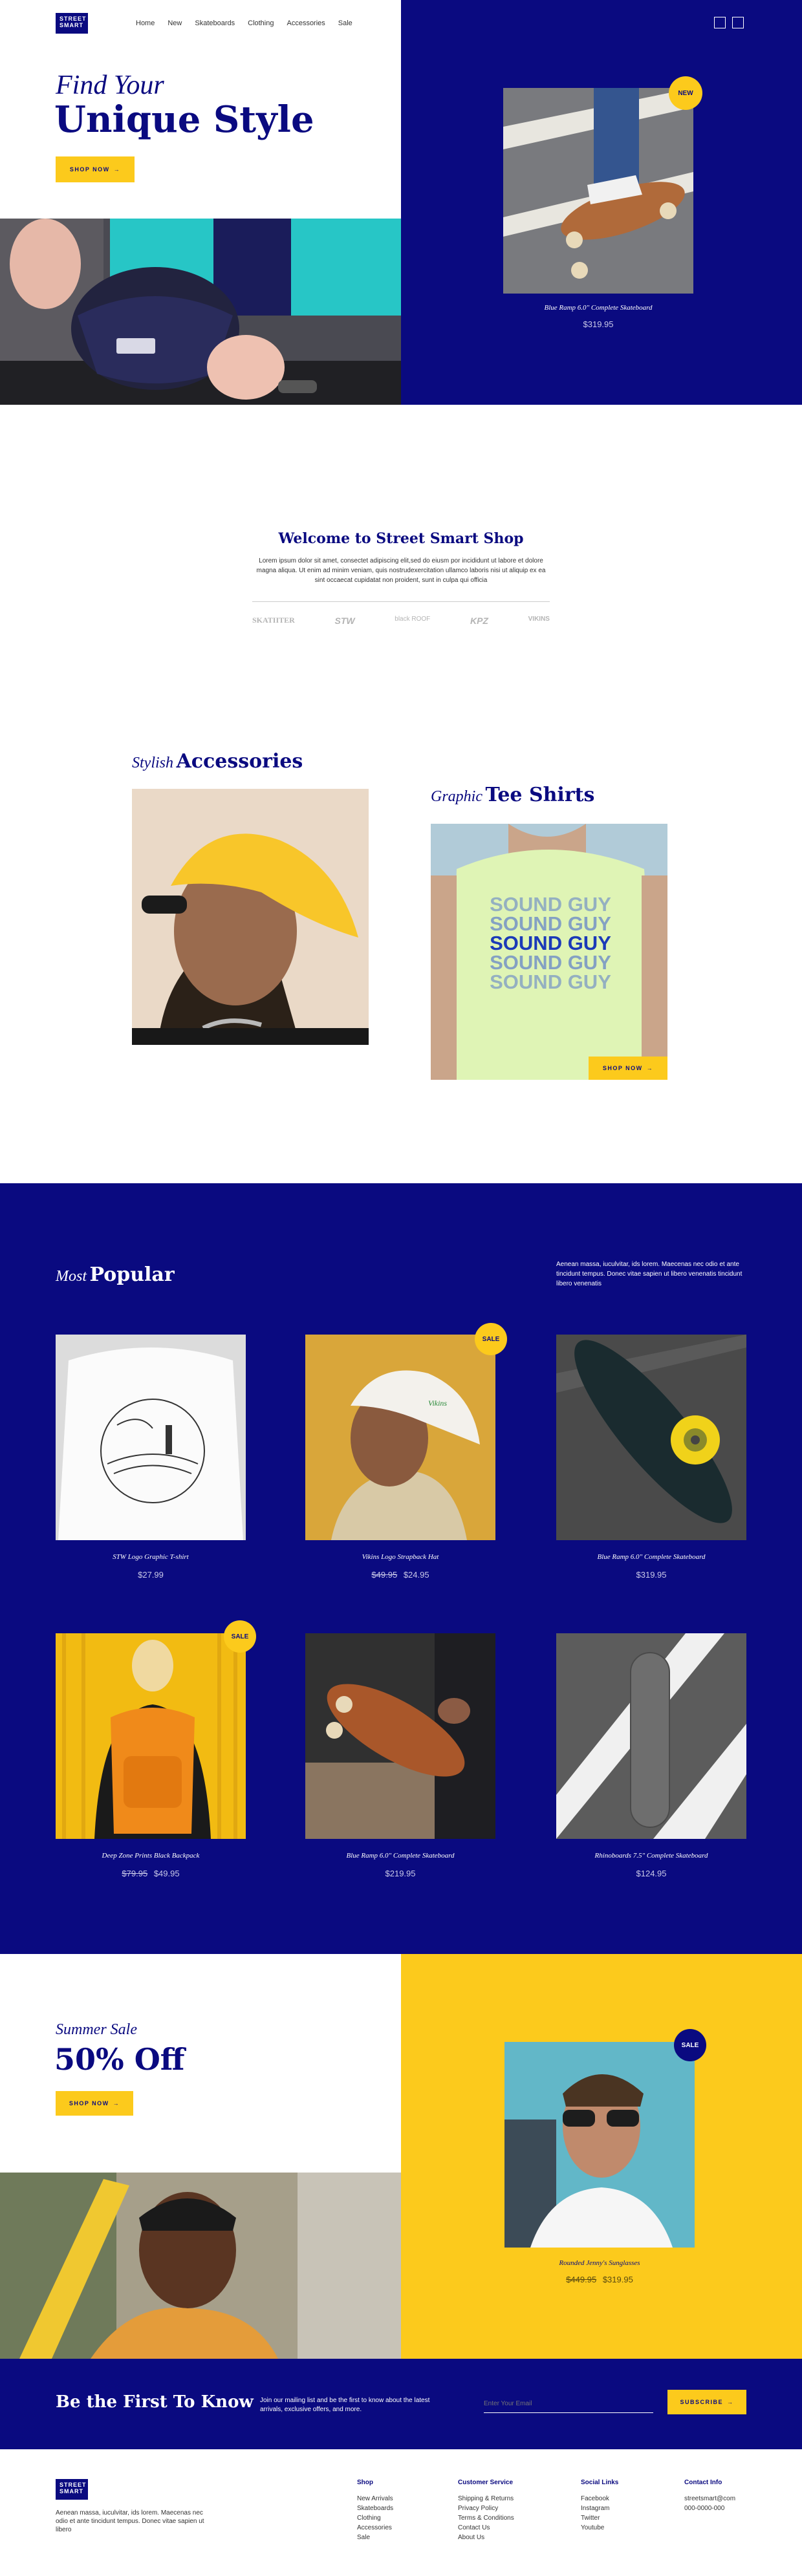  Describe the element at coordinates (550, 962) in the screenshot. I see `tee-print-line-4: SOUND GUY` at that location.